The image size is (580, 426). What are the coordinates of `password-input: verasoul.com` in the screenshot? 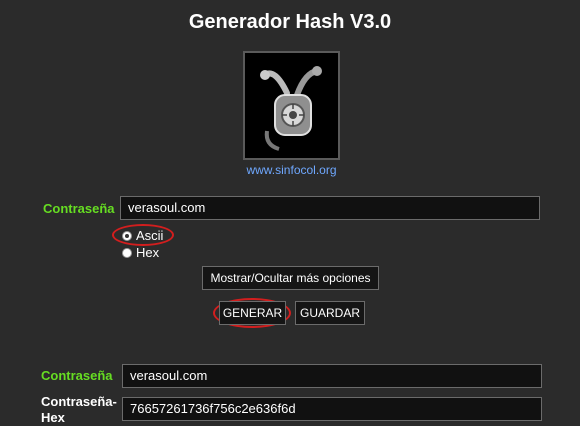 It's located at (330, 208).